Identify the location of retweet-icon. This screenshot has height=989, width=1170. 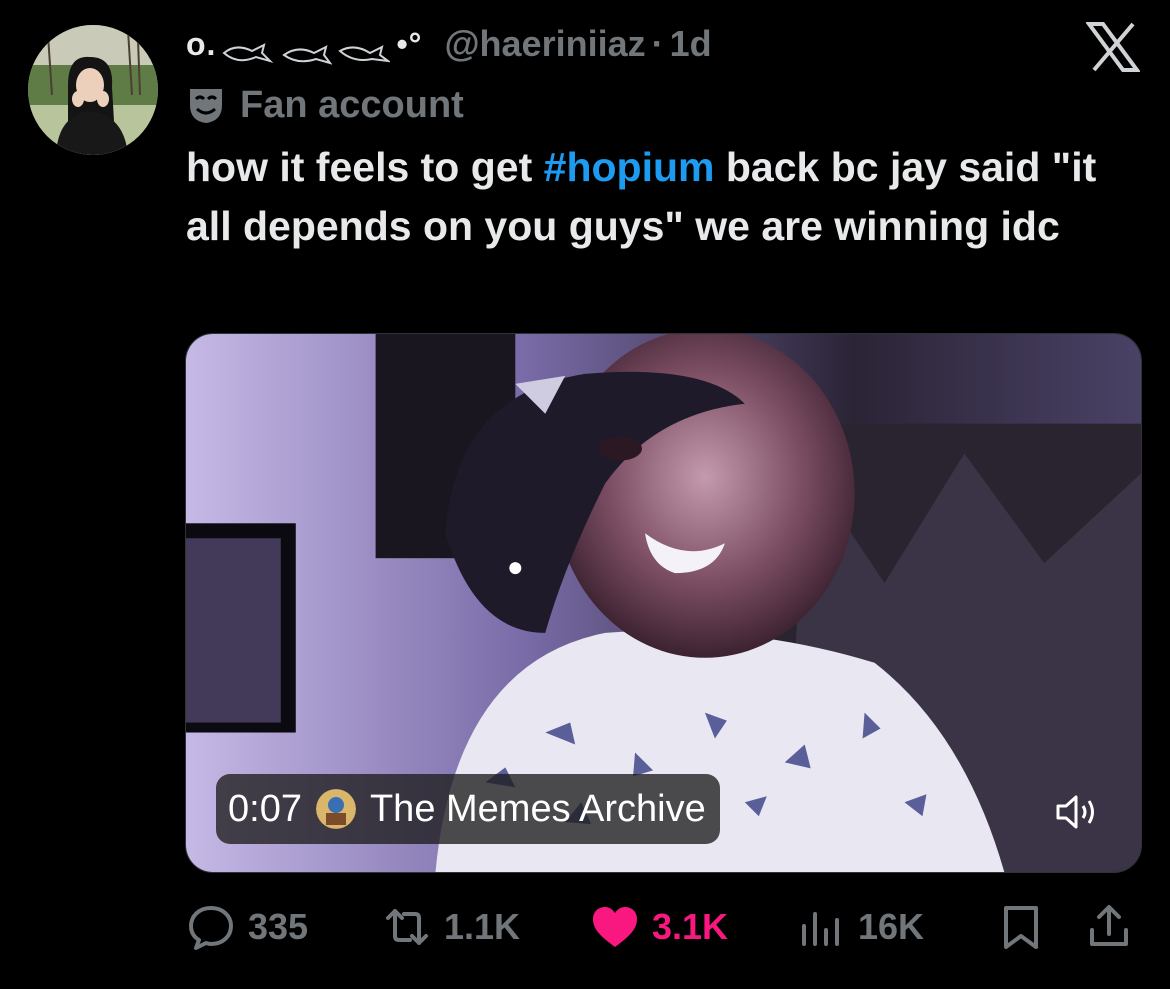
(407, 927).